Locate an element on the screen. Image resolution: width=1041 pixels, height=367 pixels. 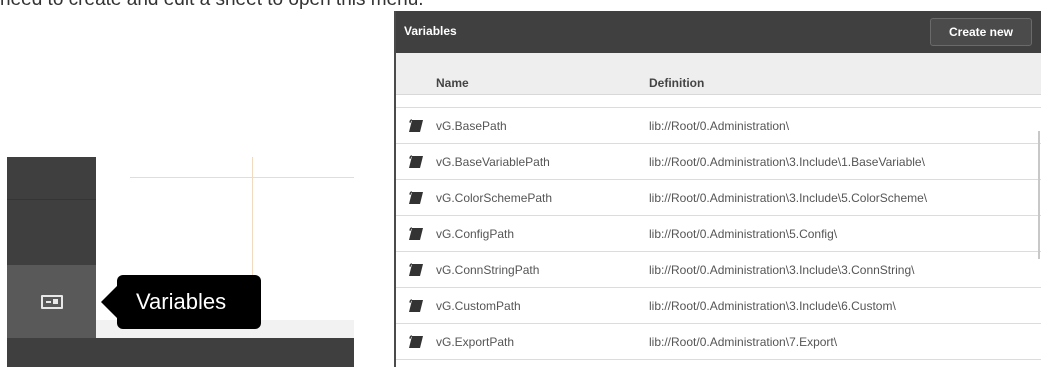
variable-name: vG.BasePath is located at coordinates (471, 126).